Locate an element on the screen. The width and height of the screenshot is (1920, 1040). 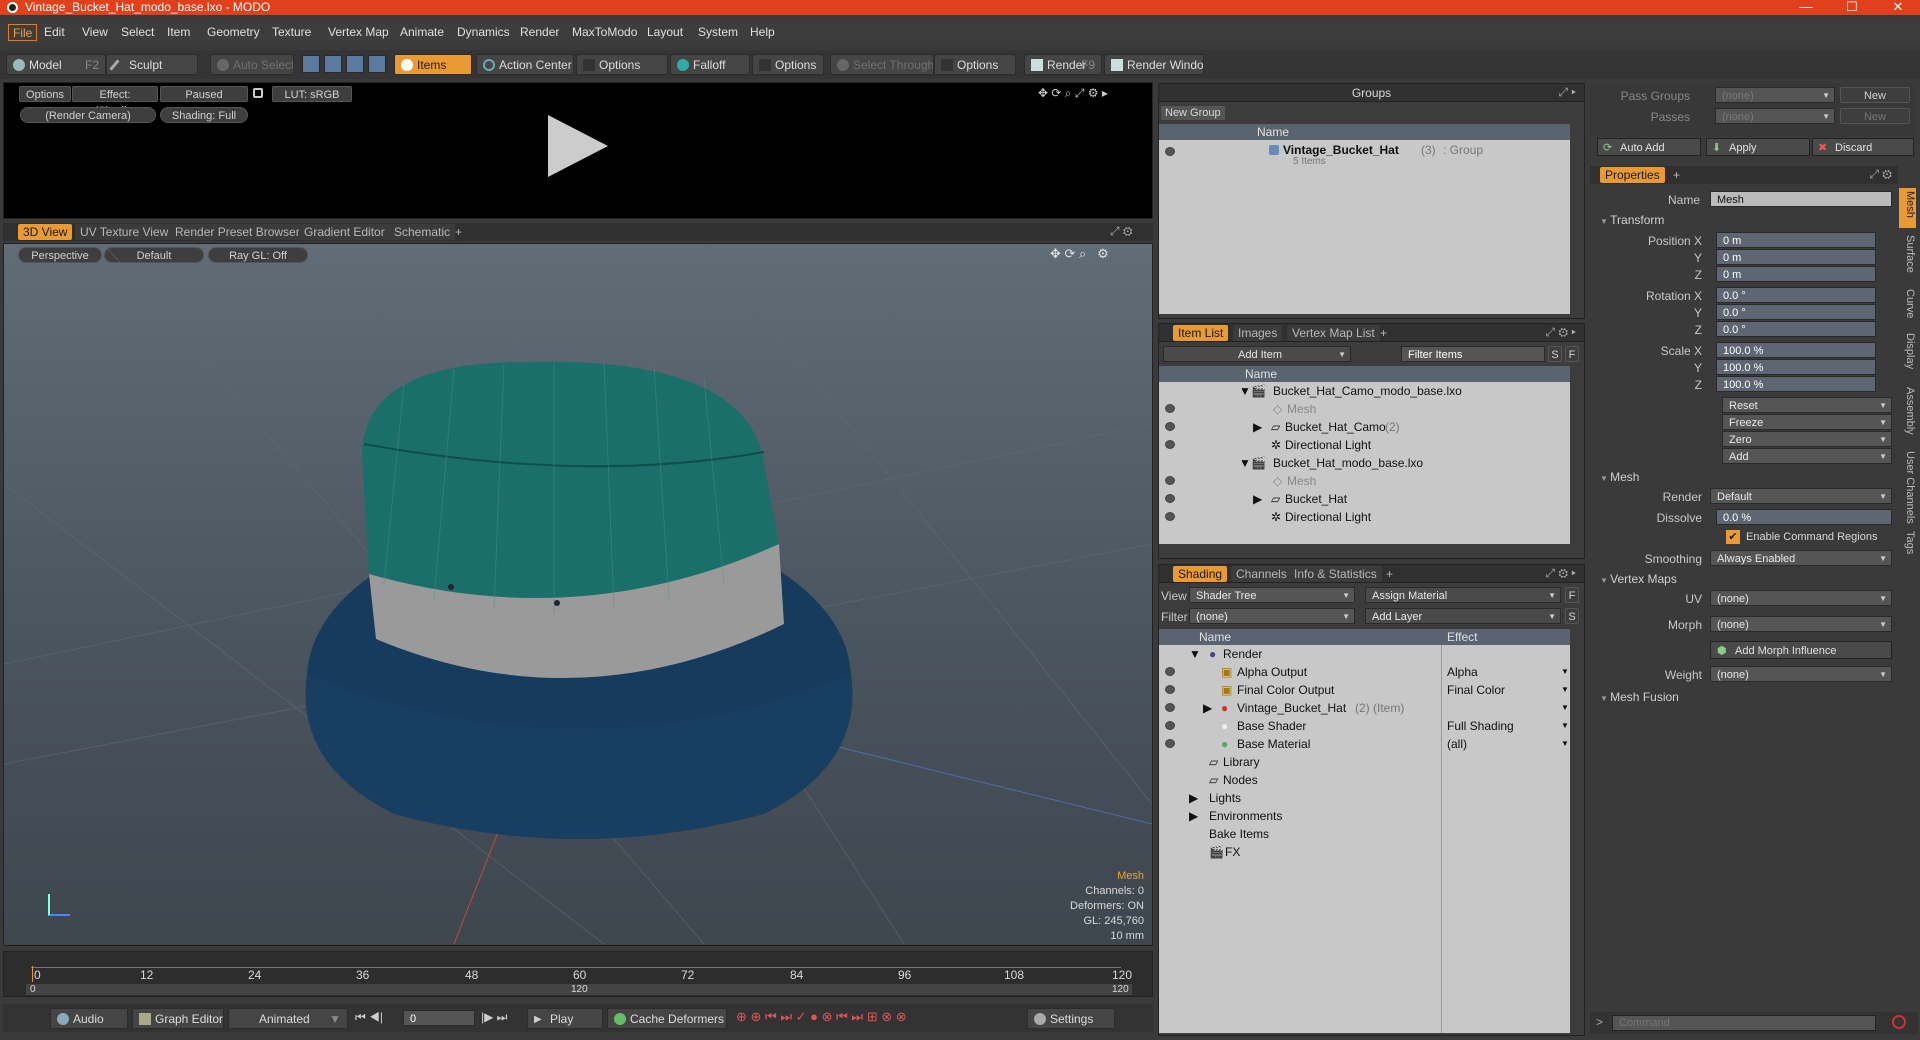
preview-nav-icons: ✥ ⟳ ⌕ ⤢ ⚙ ▸ is located at coordinates (1073, 93).